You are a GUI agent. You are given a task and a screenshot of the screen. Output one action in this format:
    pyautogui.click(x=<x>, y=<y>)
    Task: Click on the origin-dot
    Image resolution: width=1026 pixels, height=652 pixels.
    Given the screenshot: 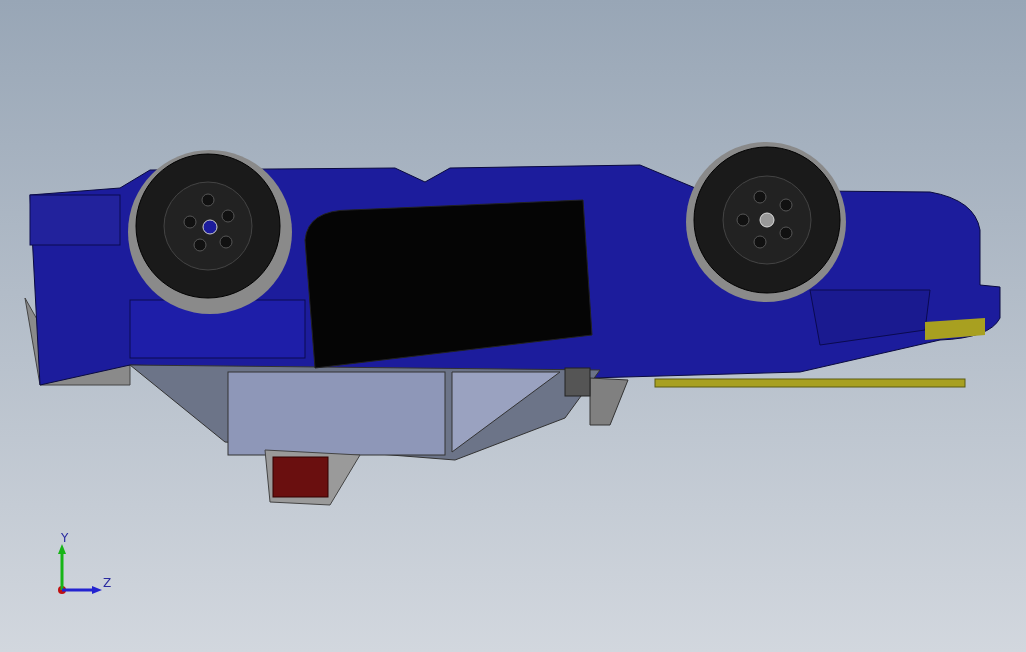 What is the action you would take?
    pyautogui.click(x=62, y=590)
    